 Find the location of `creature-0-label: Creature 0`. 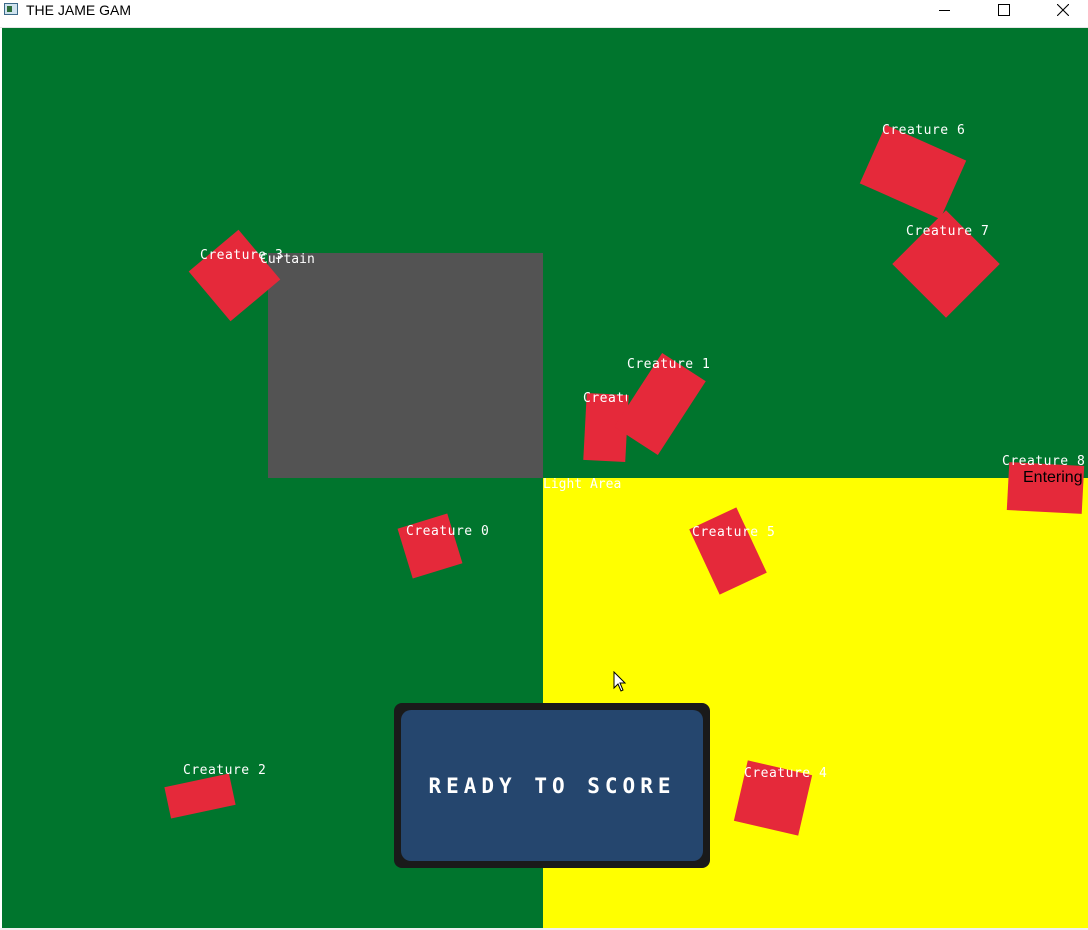

creature-0-label: Creature 0 is located at coordinates (448, 531).